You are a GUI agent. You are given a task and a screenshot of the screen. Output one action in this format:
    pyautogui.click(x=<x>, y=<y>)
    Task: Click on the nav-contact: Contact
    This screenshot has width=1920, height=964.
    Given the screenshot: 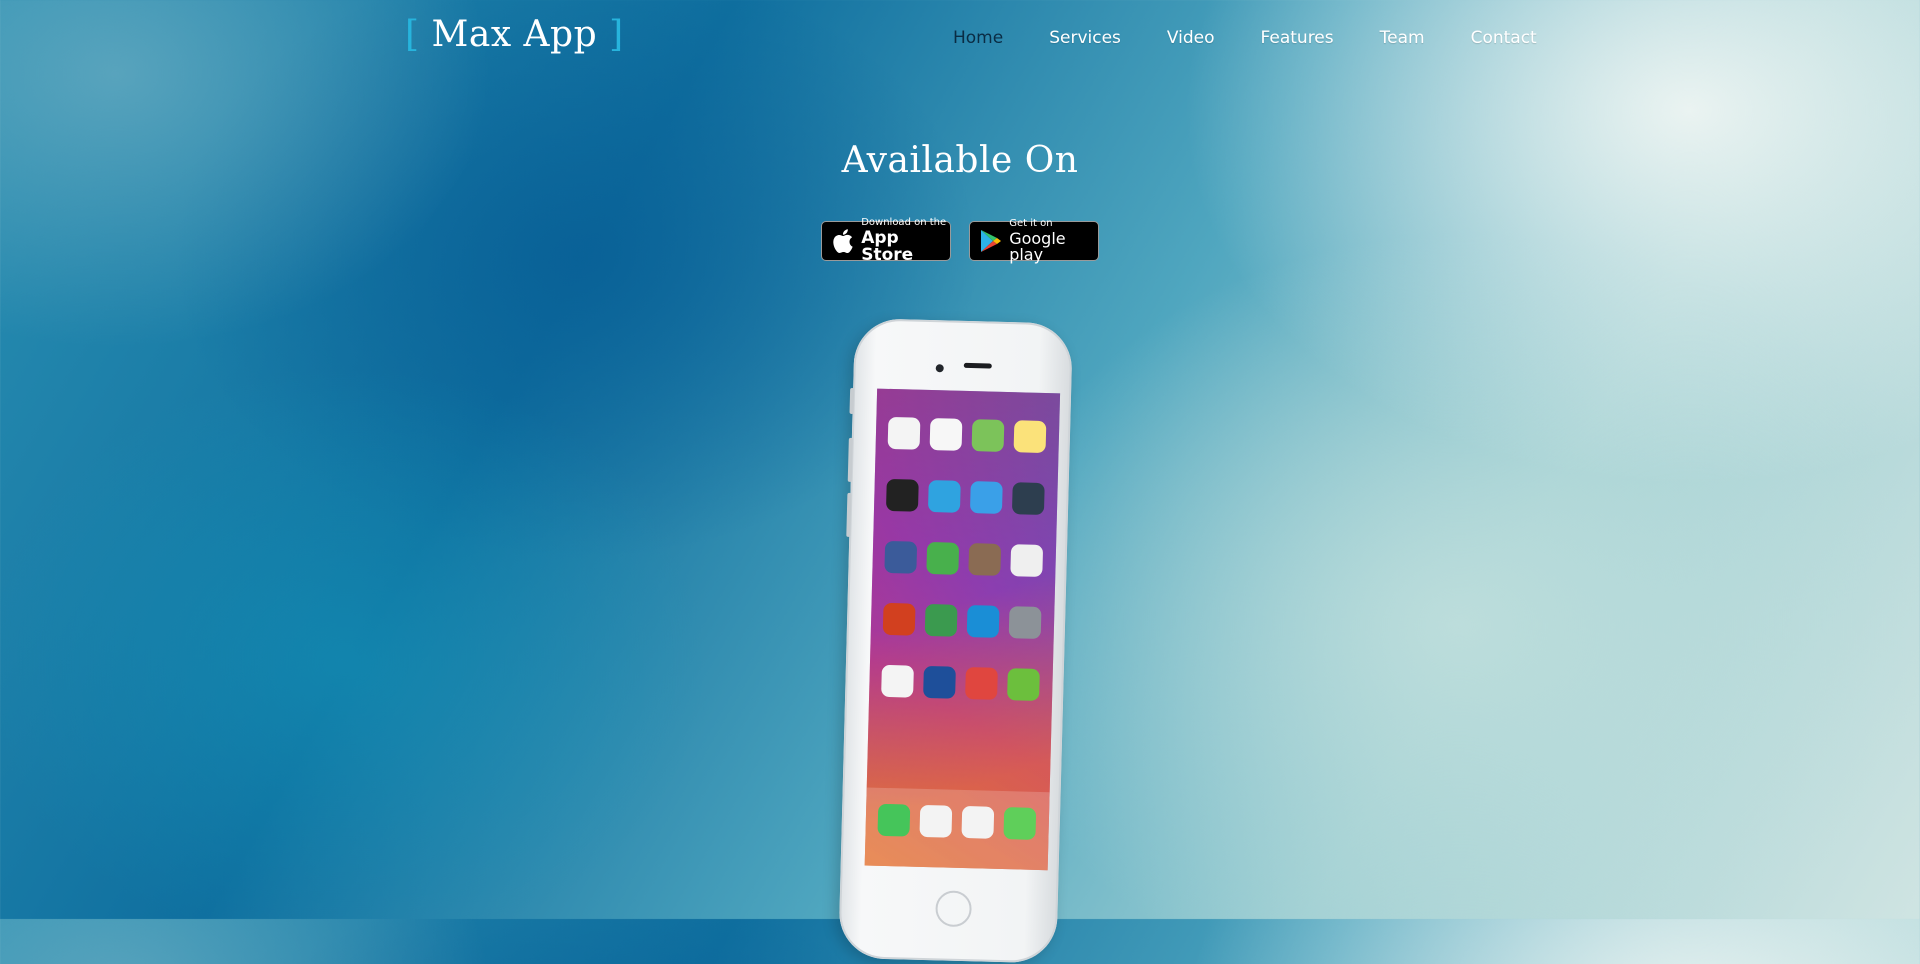 What is the action you would take?
    pyautogui.click(x=1504, y=38)
    